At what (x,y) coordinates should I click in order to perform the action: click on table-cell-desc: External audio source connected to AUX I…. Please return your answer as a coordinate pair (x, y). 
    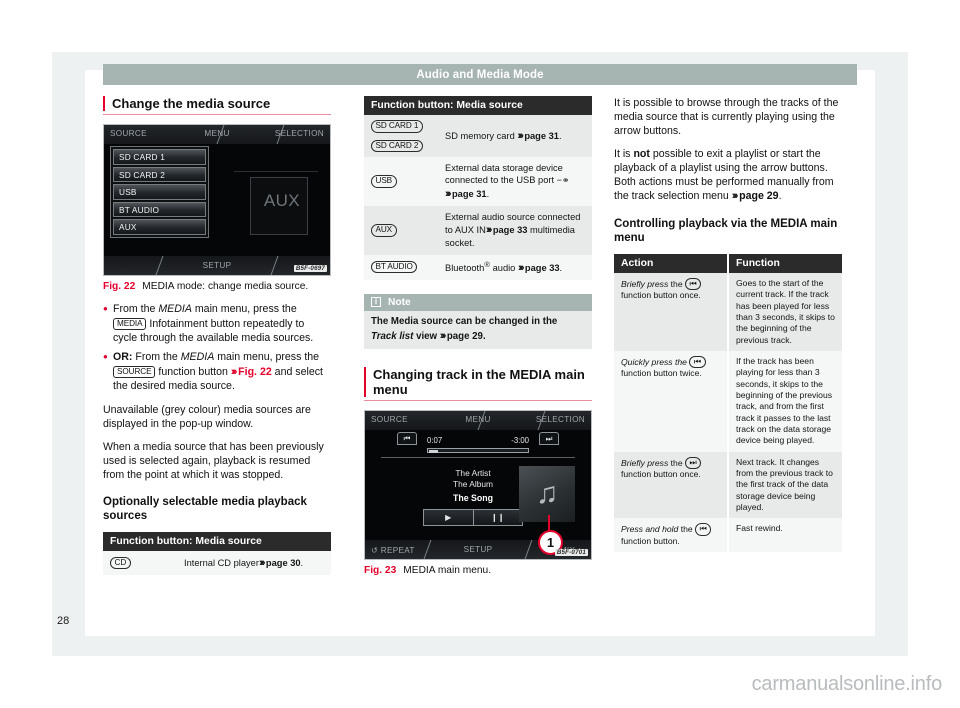
    Looking at the image, I should click on (515, 230).